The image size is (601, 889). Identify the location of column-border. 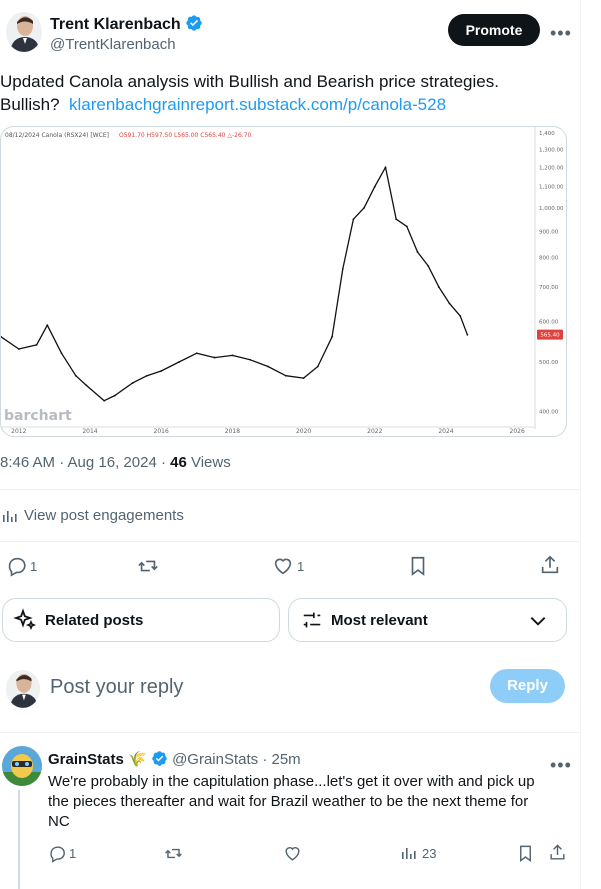
(580, 444).